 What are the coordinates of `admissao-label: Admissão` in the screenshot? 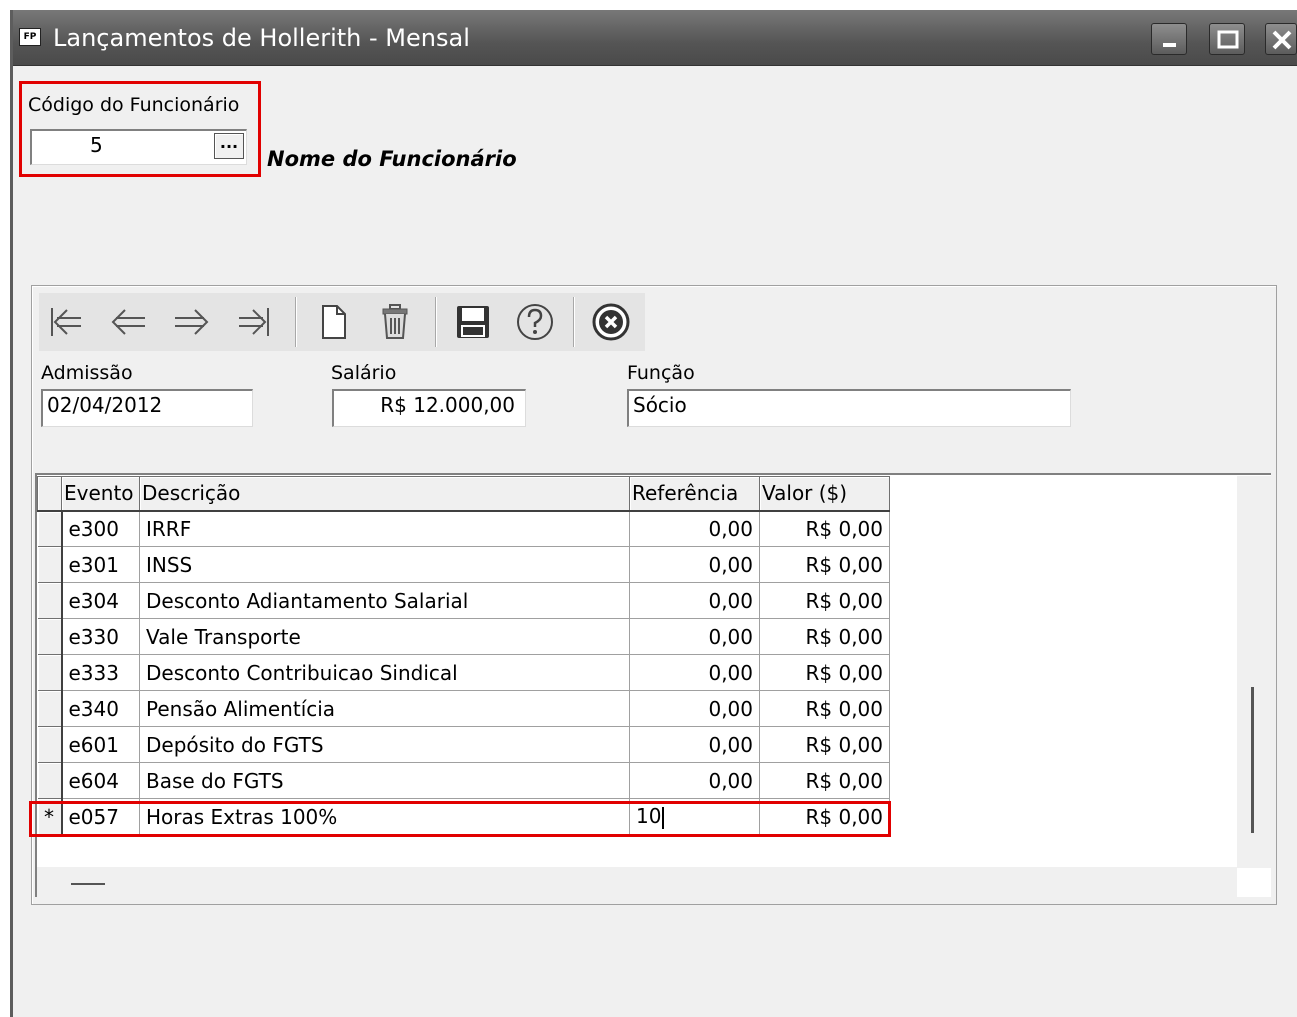 It's located at (87, 373).